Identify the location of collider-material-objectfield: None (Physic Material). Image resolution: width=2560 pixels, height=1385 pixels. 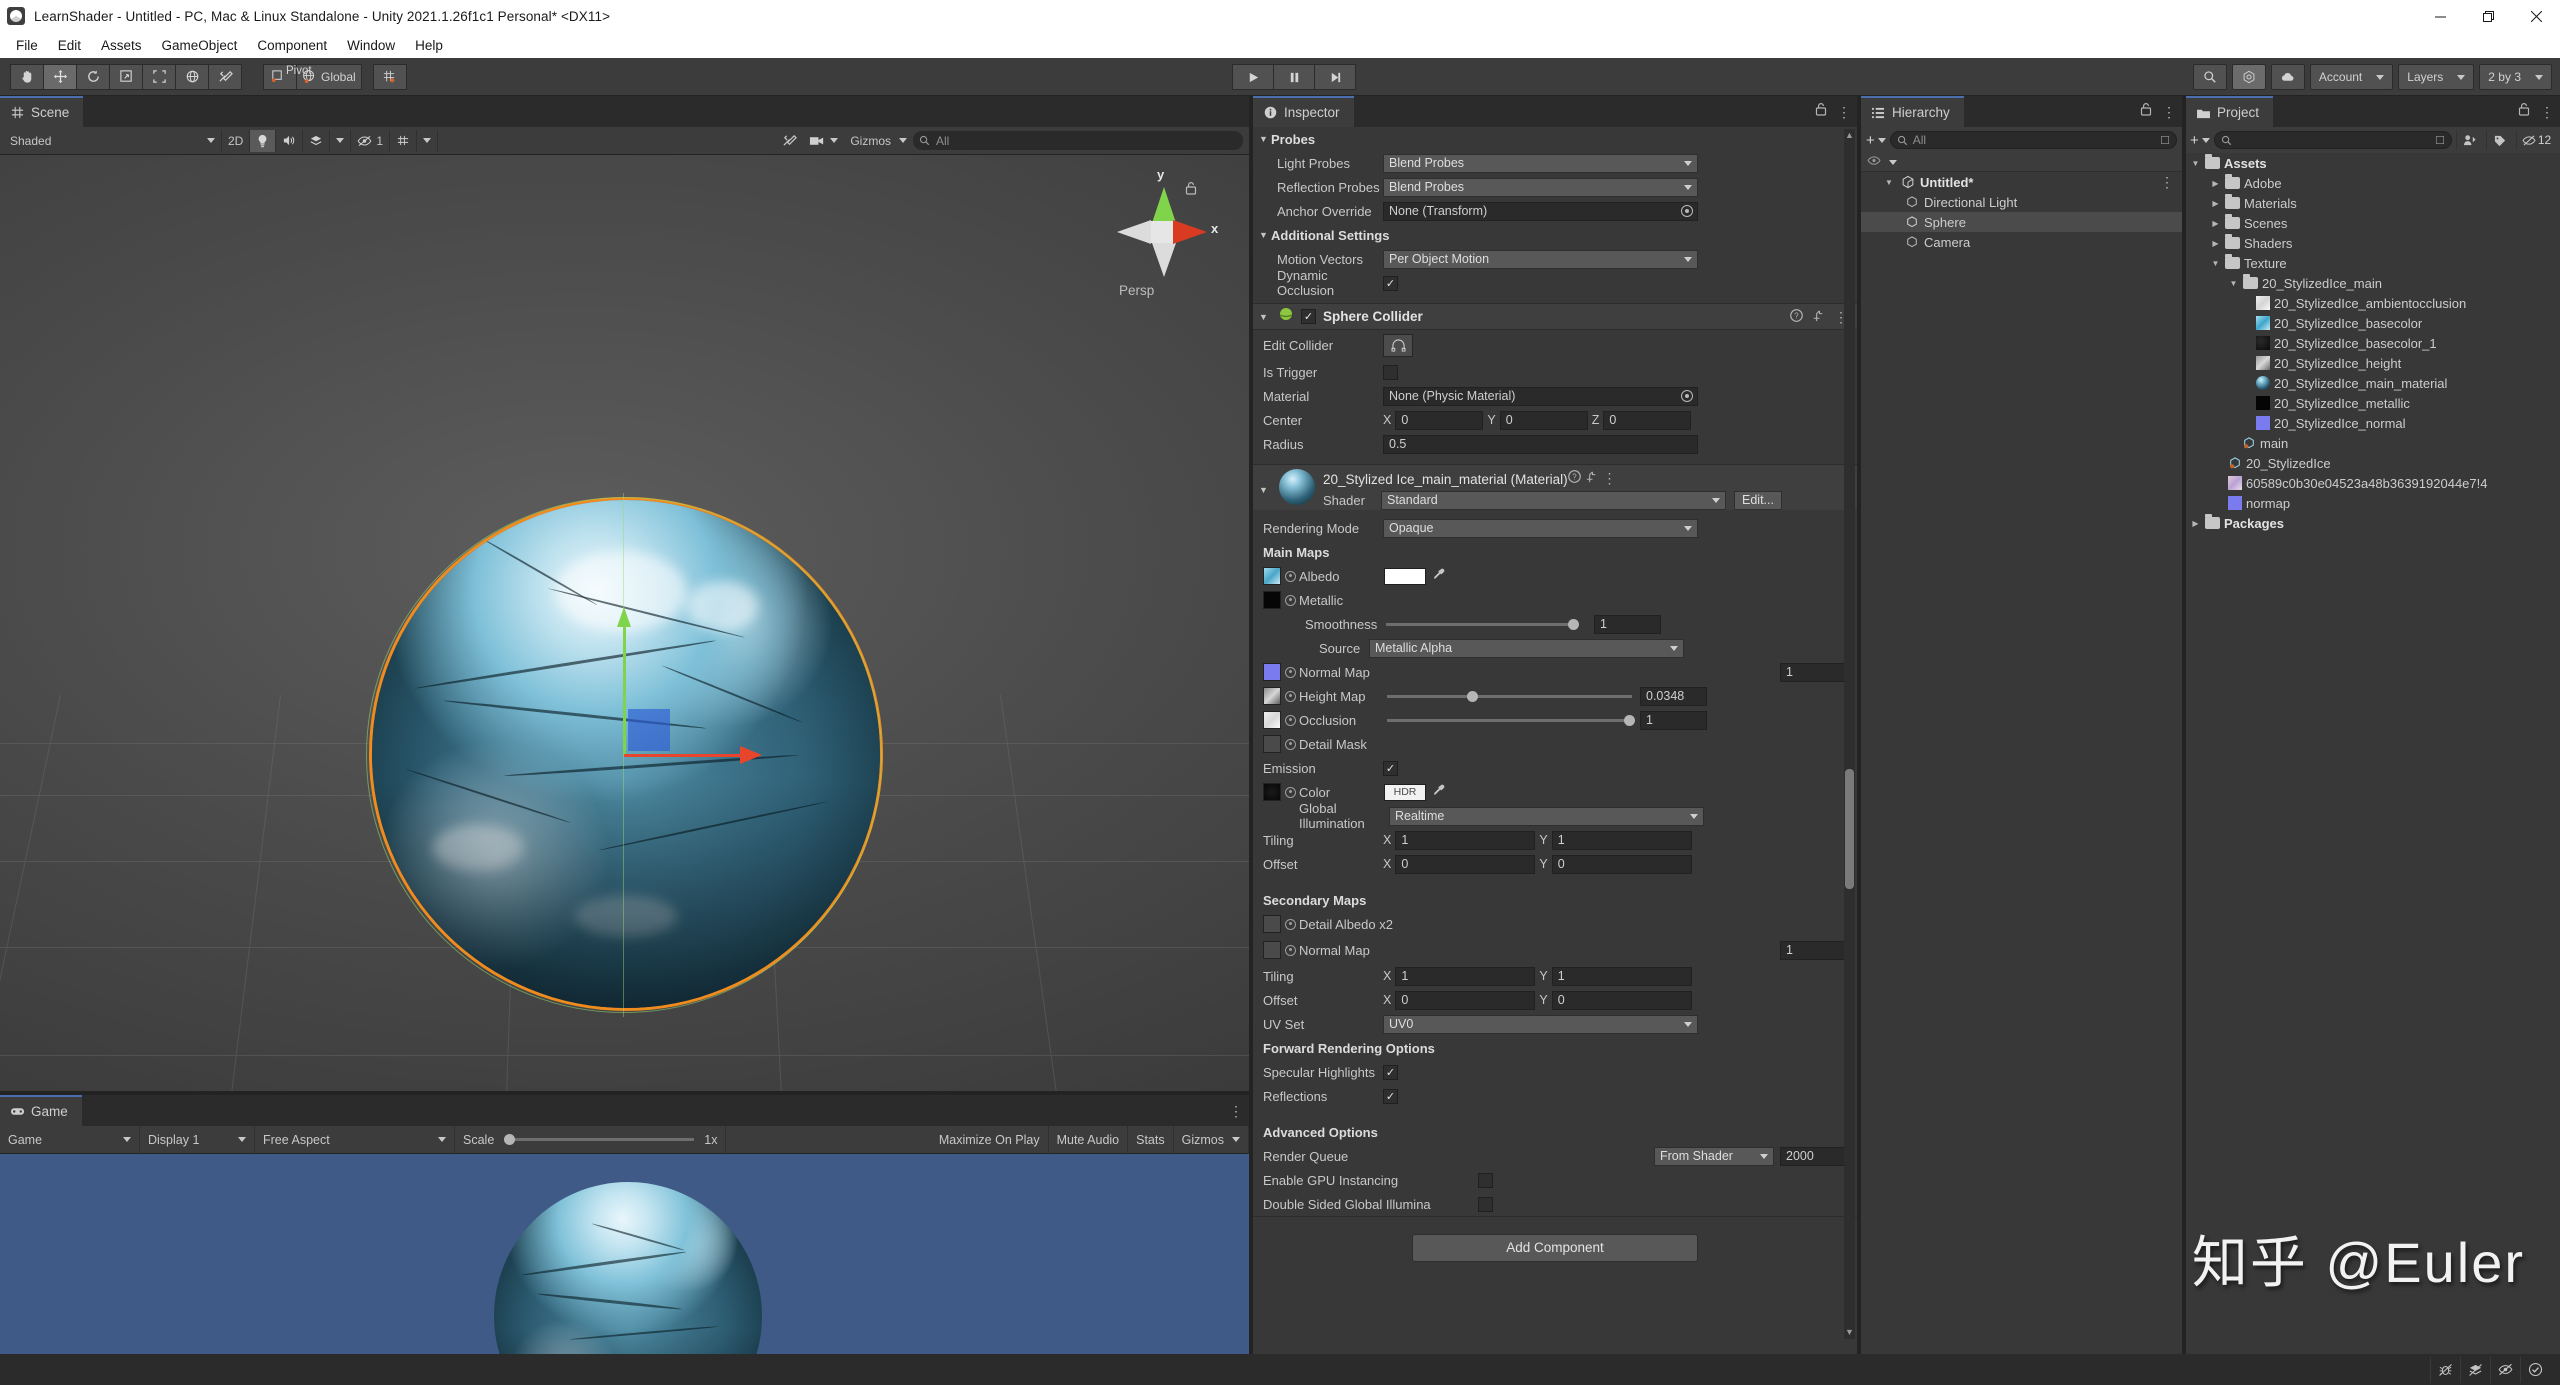
(1540, 396).